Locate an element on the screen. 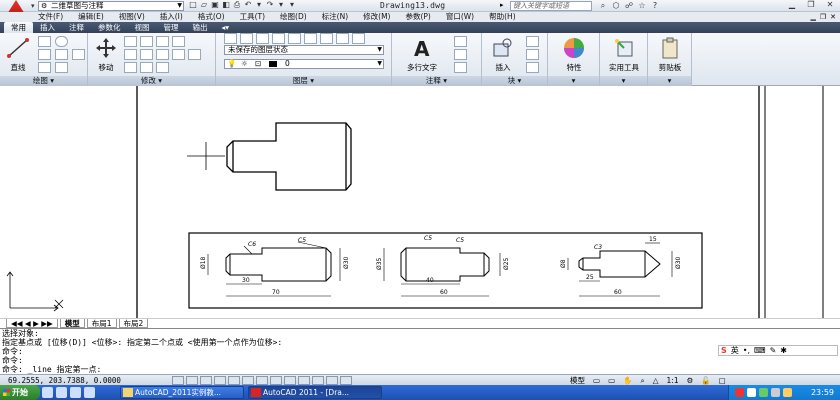  draw-panel-title: 绘图 ▾ is located at coordinates (43, 81).